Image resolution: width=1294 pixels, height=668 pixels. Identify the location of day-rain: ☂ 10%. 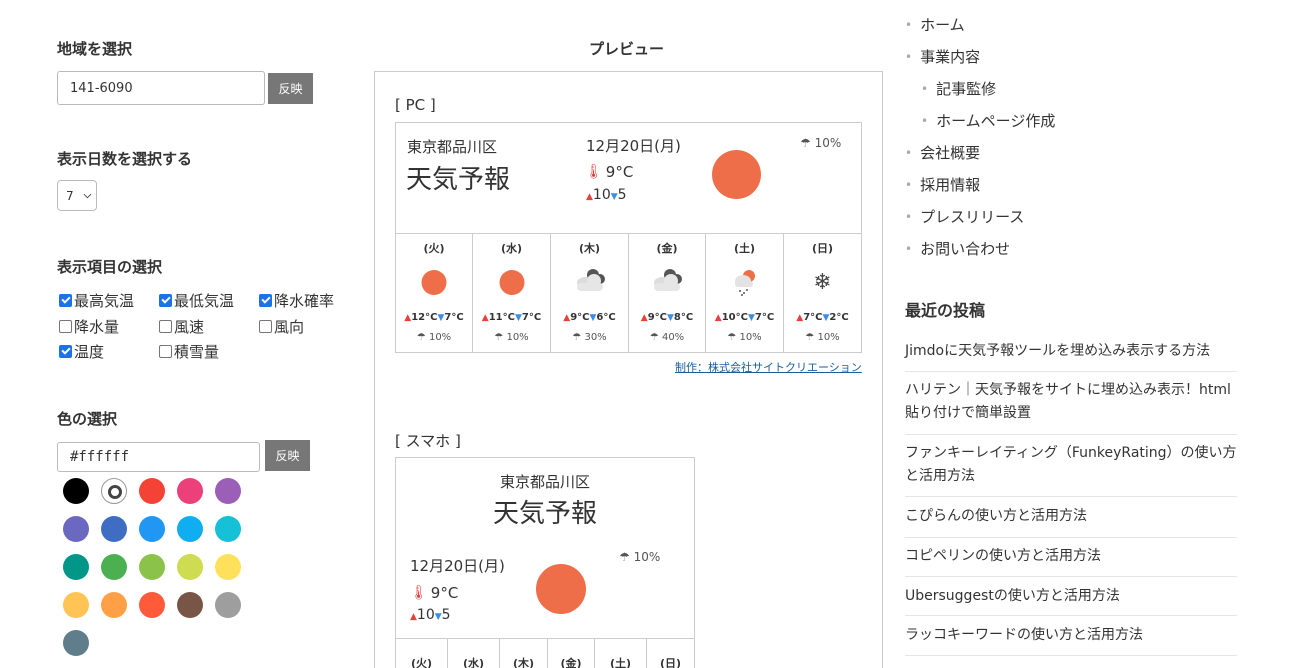
(511, 337).